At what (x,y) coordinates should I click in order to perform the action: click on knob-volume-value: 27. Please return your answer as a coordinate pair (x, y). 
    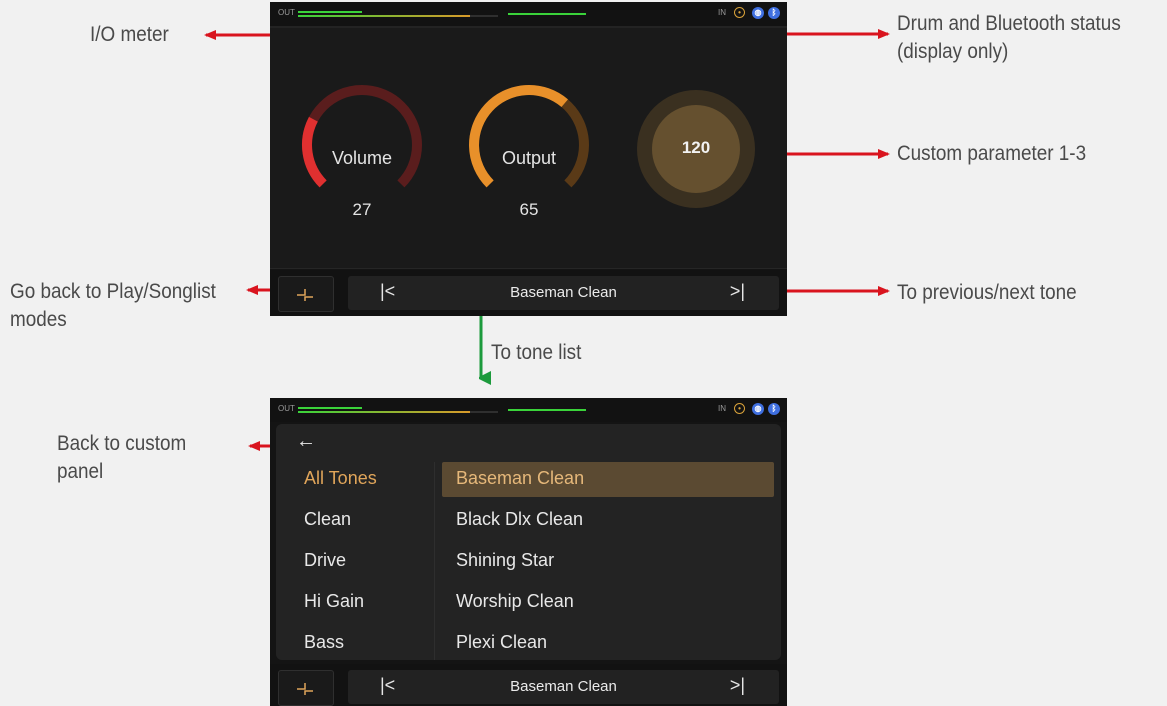
    Looking at the image, I should click on (362, 209).